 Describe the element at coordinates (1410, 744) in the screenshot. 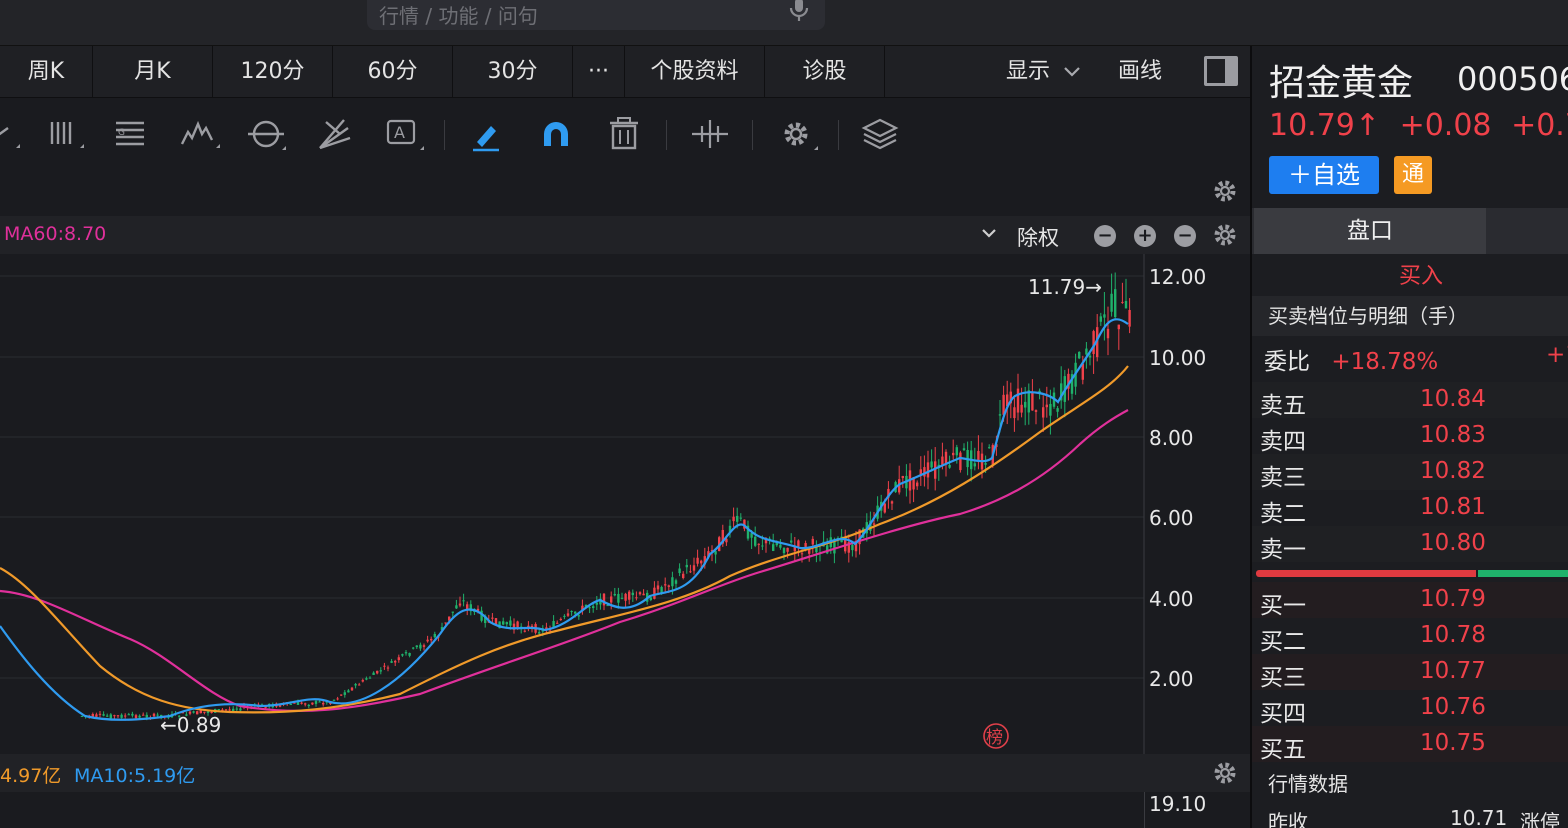

I see `bid-row: 买五 10.75` at that location.